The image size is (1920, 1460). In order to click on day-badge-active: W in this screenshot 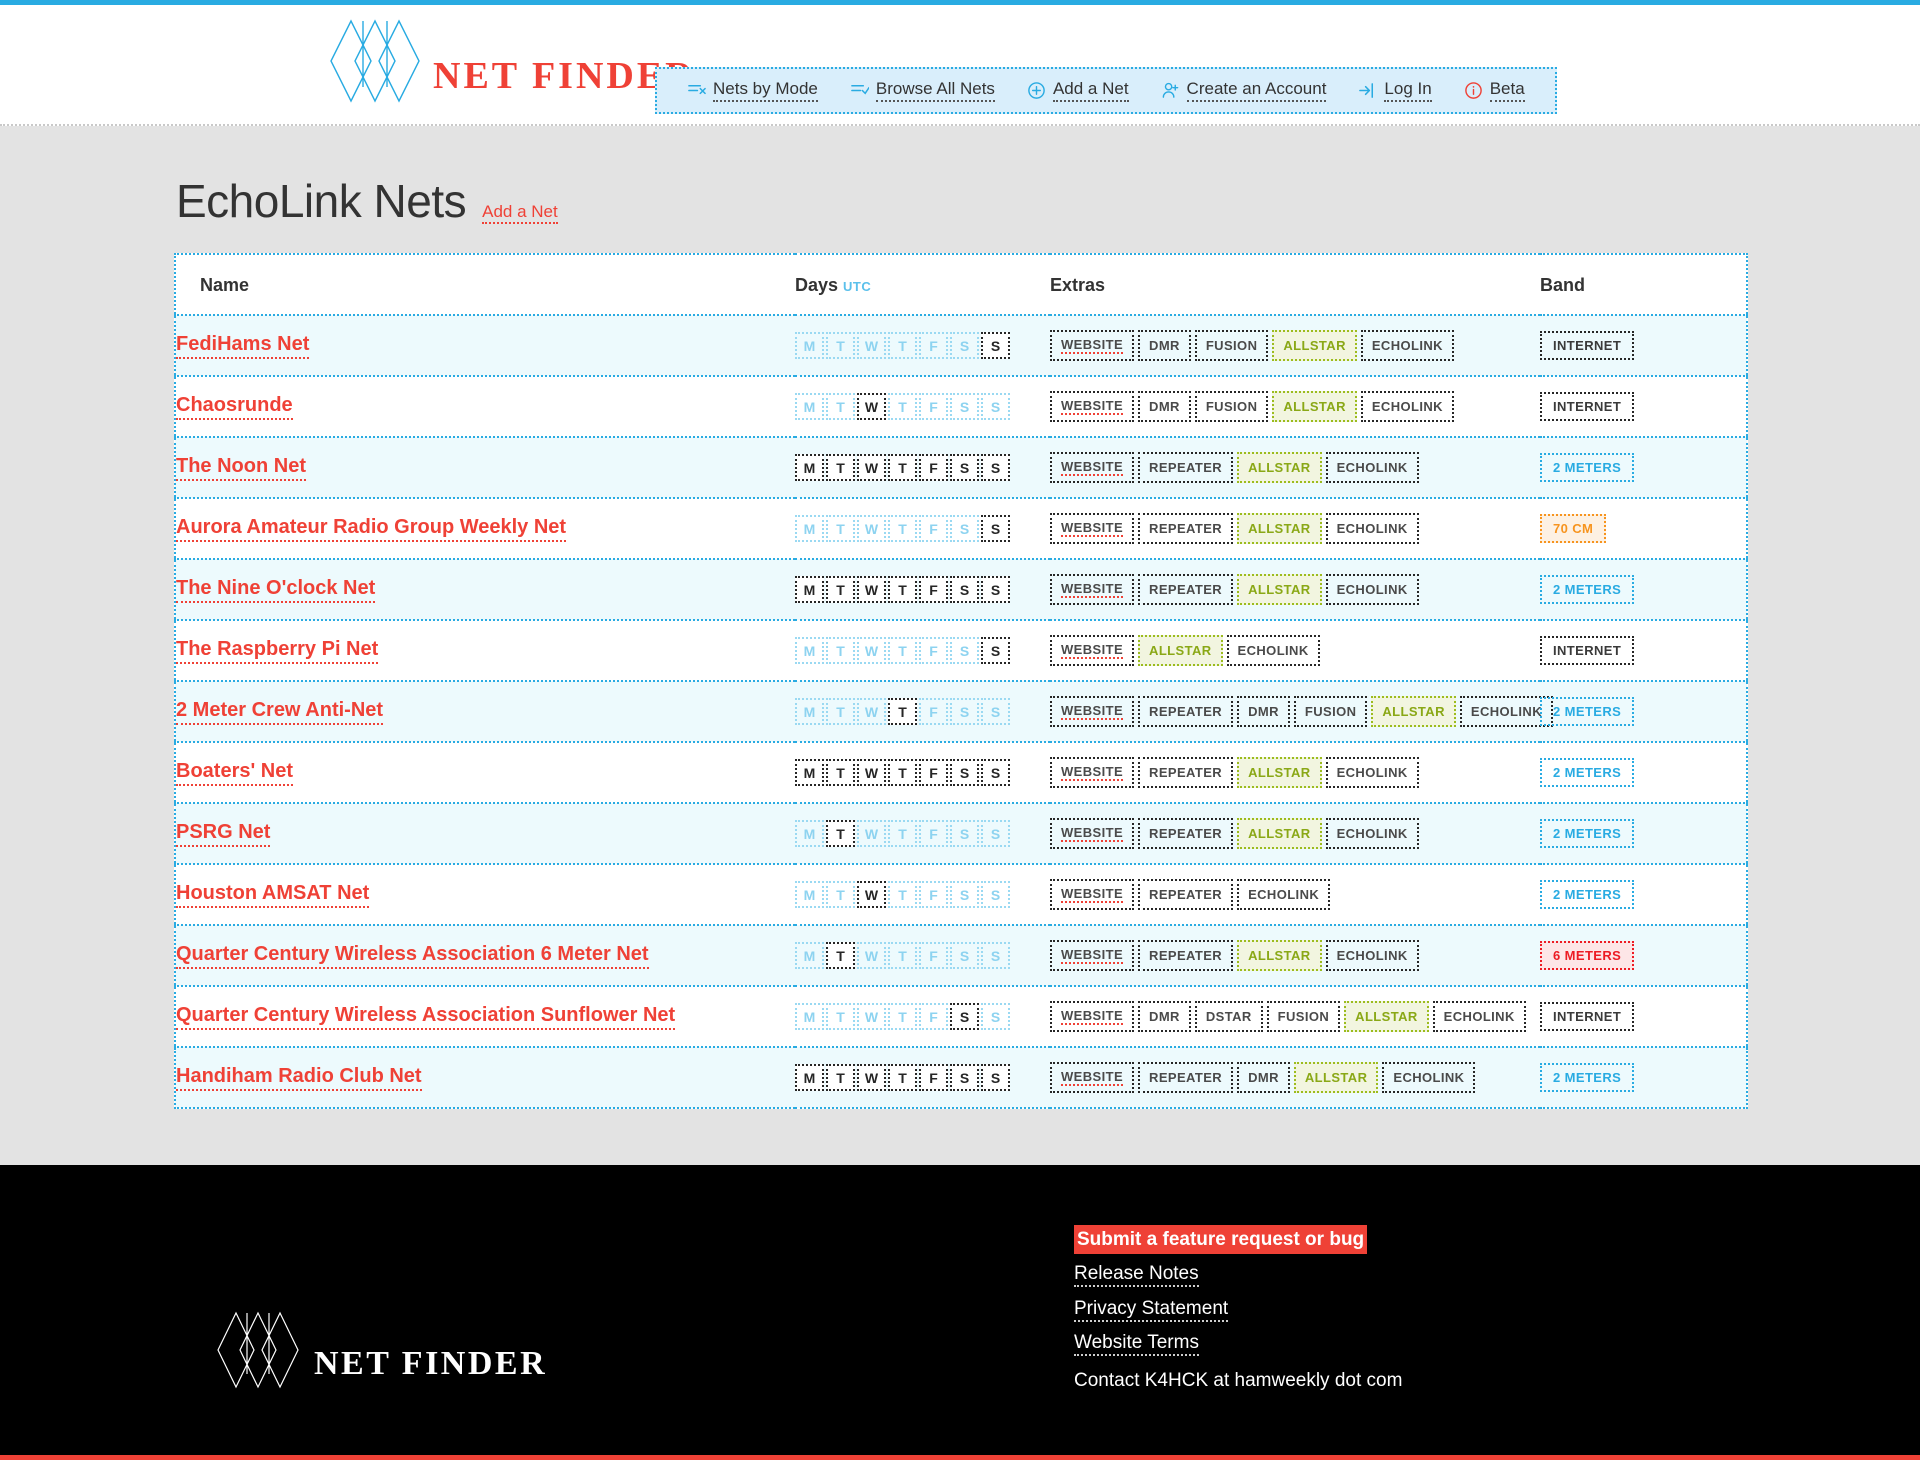, I will do `click(871, 772)`.